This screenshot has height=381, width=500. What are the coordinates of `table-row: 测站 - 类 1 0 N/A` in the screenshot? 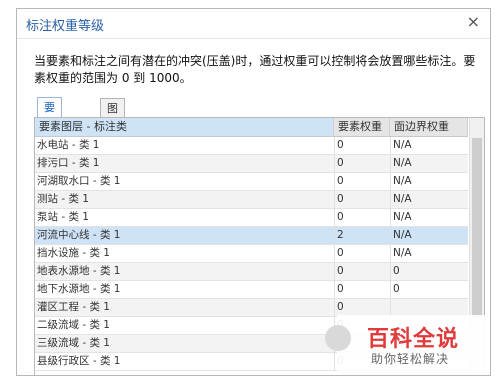 It's located at (251, 200).